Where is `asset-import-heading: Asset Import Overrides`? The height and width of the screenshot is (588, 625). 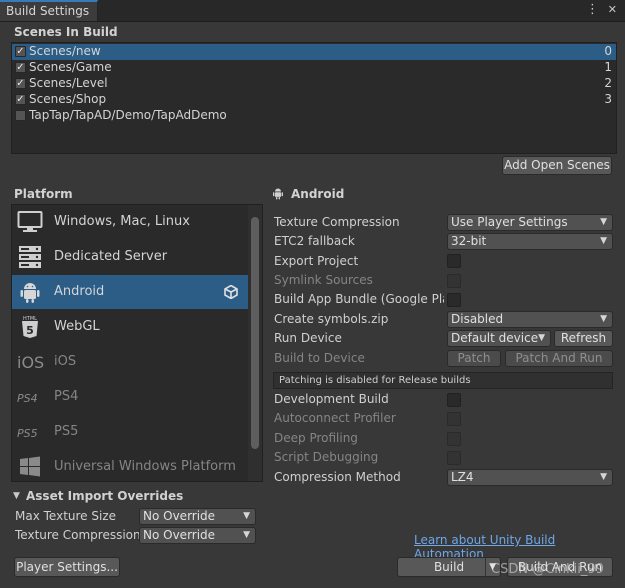 asset-import-heading: Asset Import Overrides is located at coordinates (104, 496).